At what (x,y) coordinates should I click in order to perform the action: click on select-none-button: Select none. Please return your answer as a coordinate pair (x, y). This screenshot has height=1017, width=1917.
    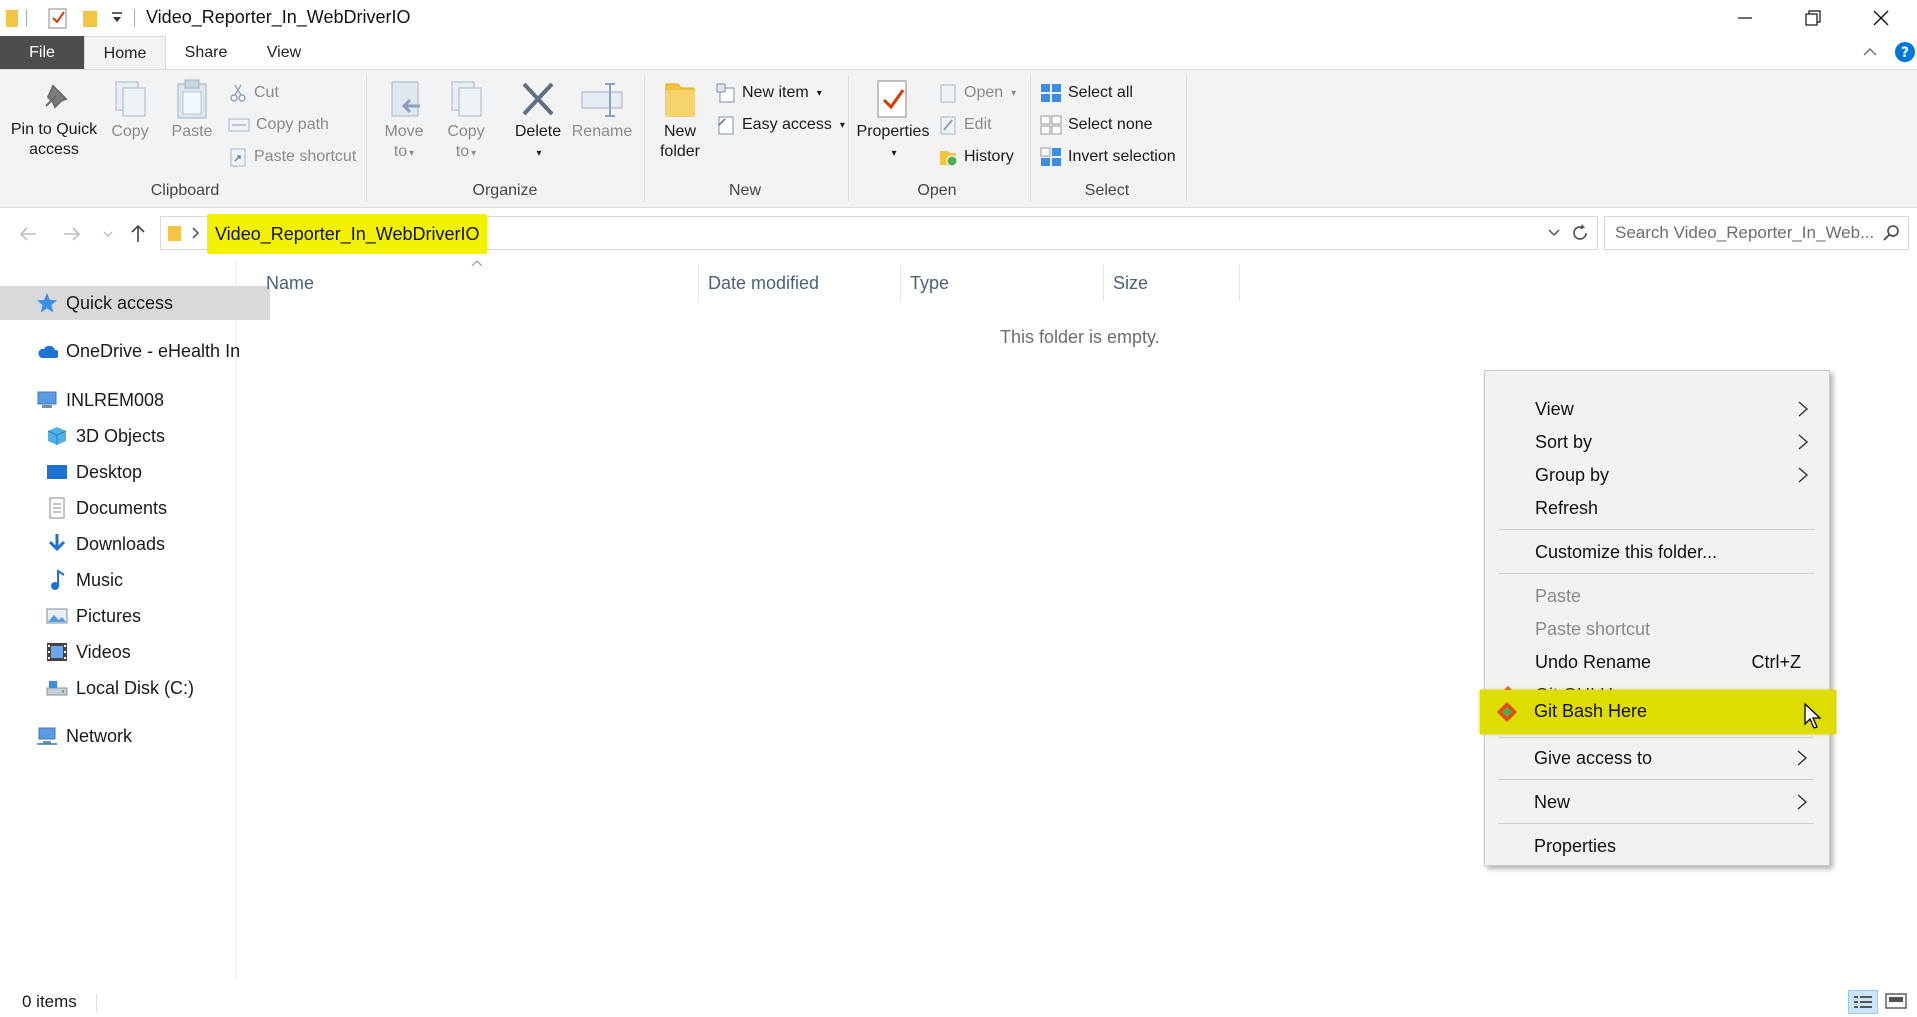
    Looking at the image, I should click on (1096, 125).